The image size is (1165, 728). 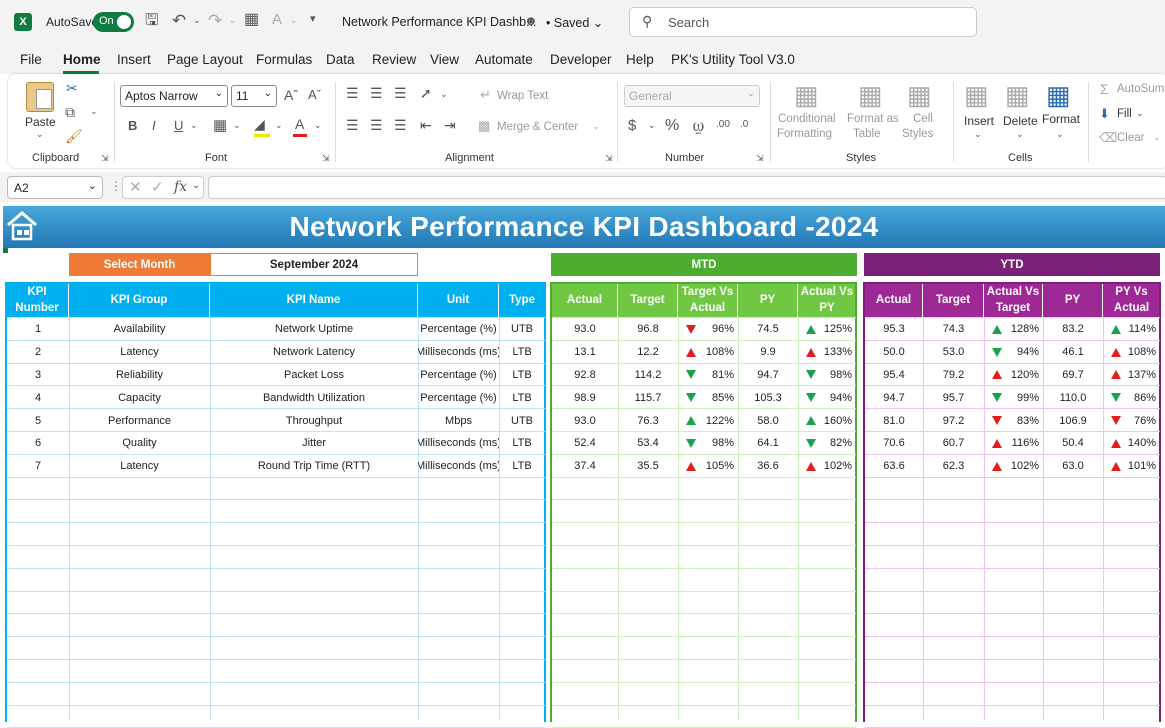 I want to click on font-name-dropdown: Aptos Narrow ⌄, so click(x=174, y=96).